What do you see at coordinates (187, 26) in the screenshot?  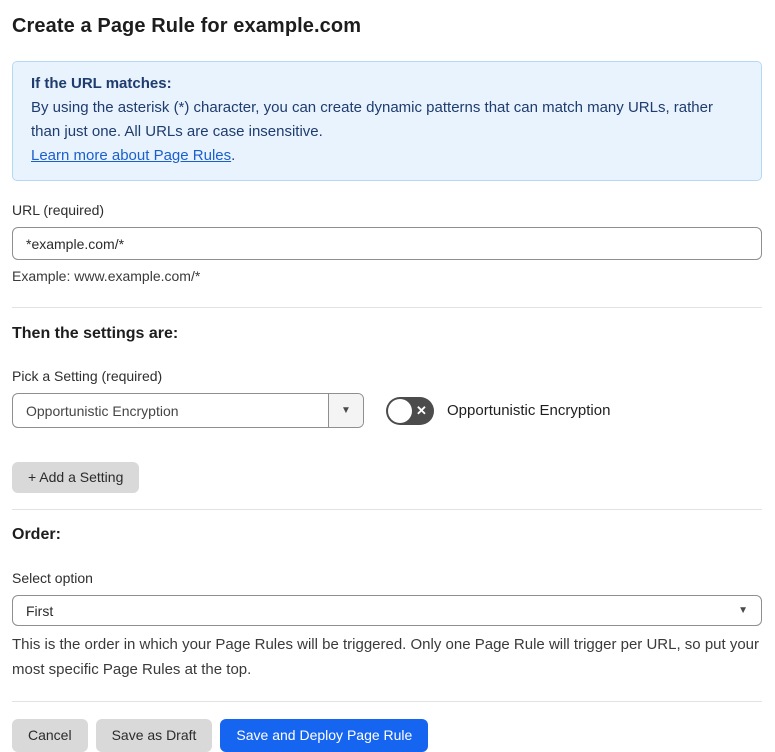 I see `page-title: Create a Page Rule for example.com` at bounding box center [187, 26].